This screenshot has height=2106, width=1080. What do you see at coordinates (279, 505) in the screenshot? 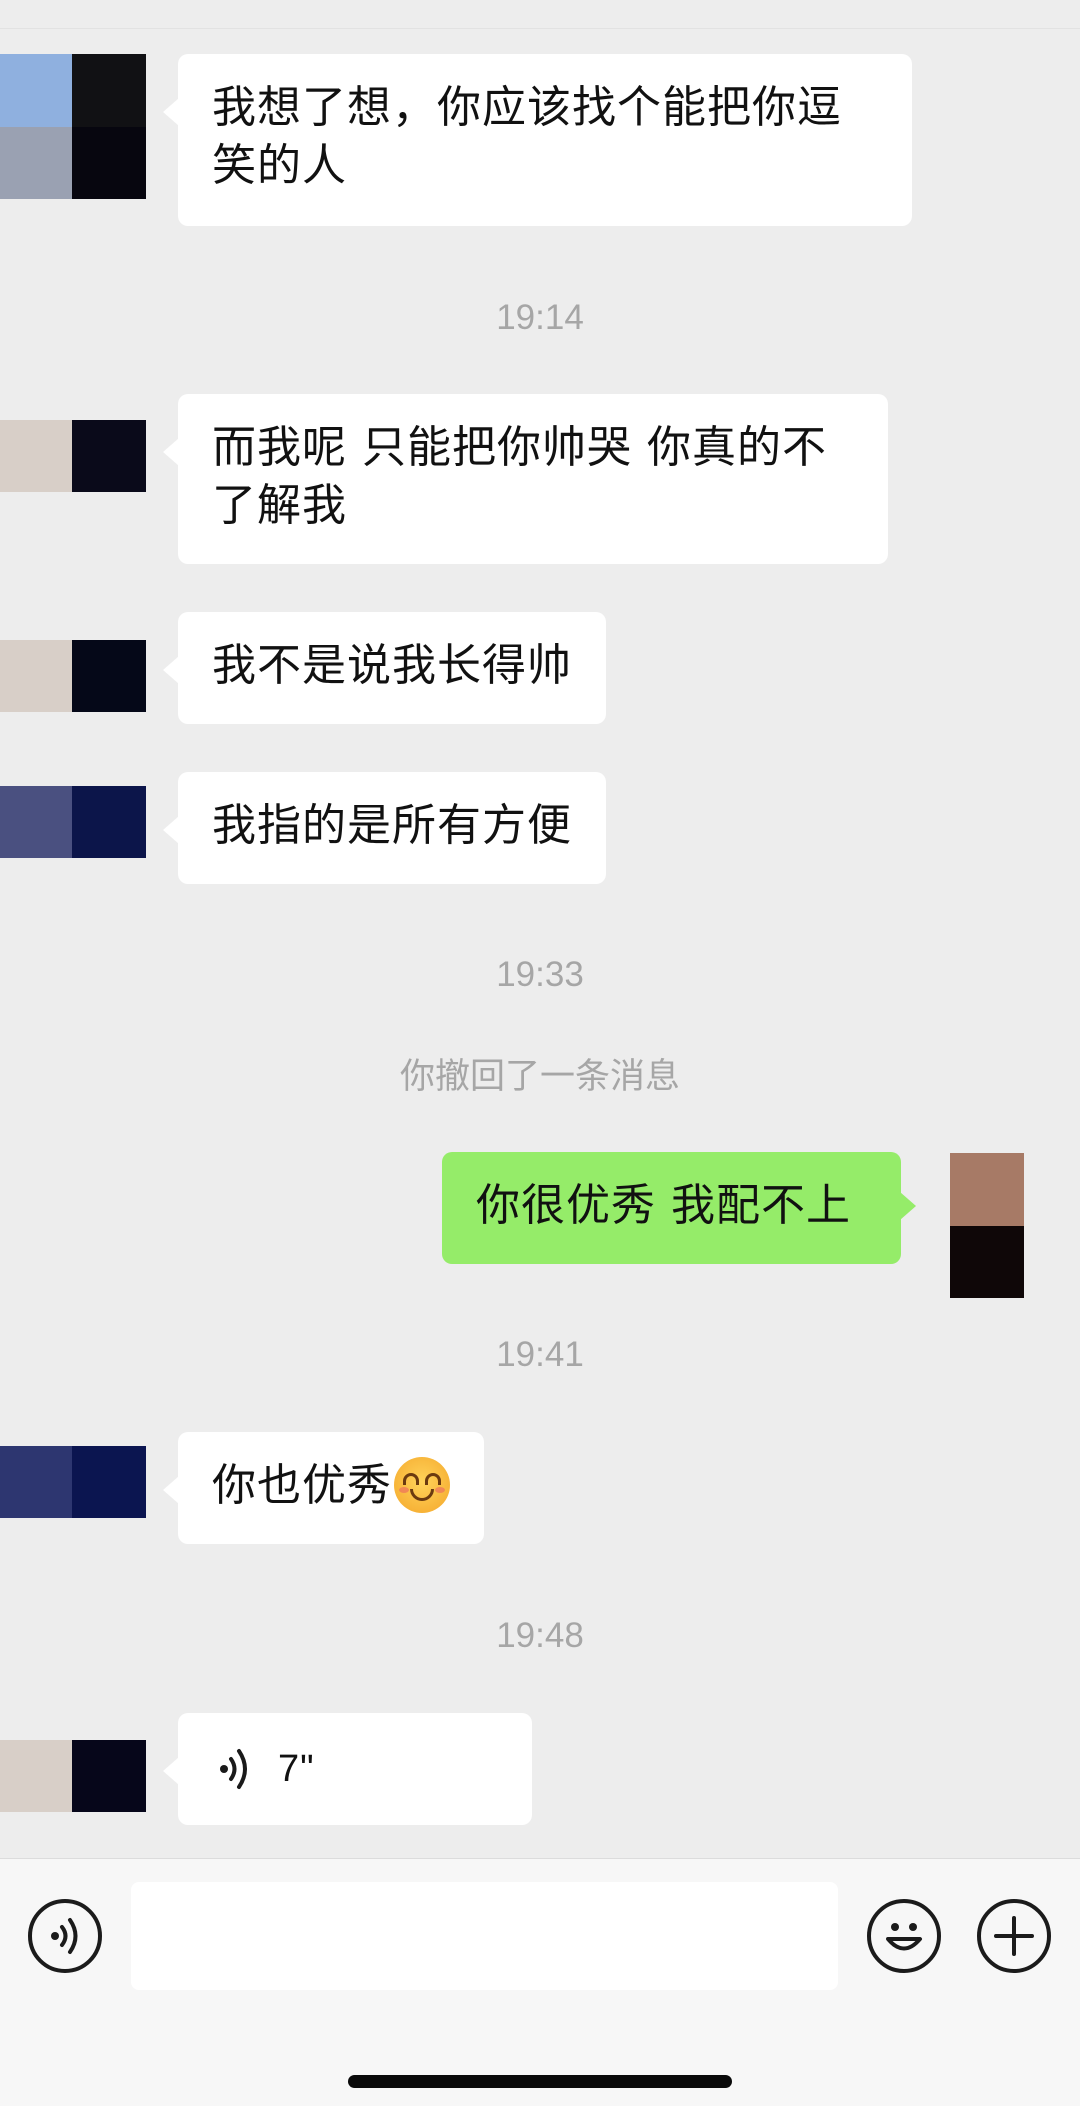
I see `message-text: 了解我` at bounding box center [279, 505].